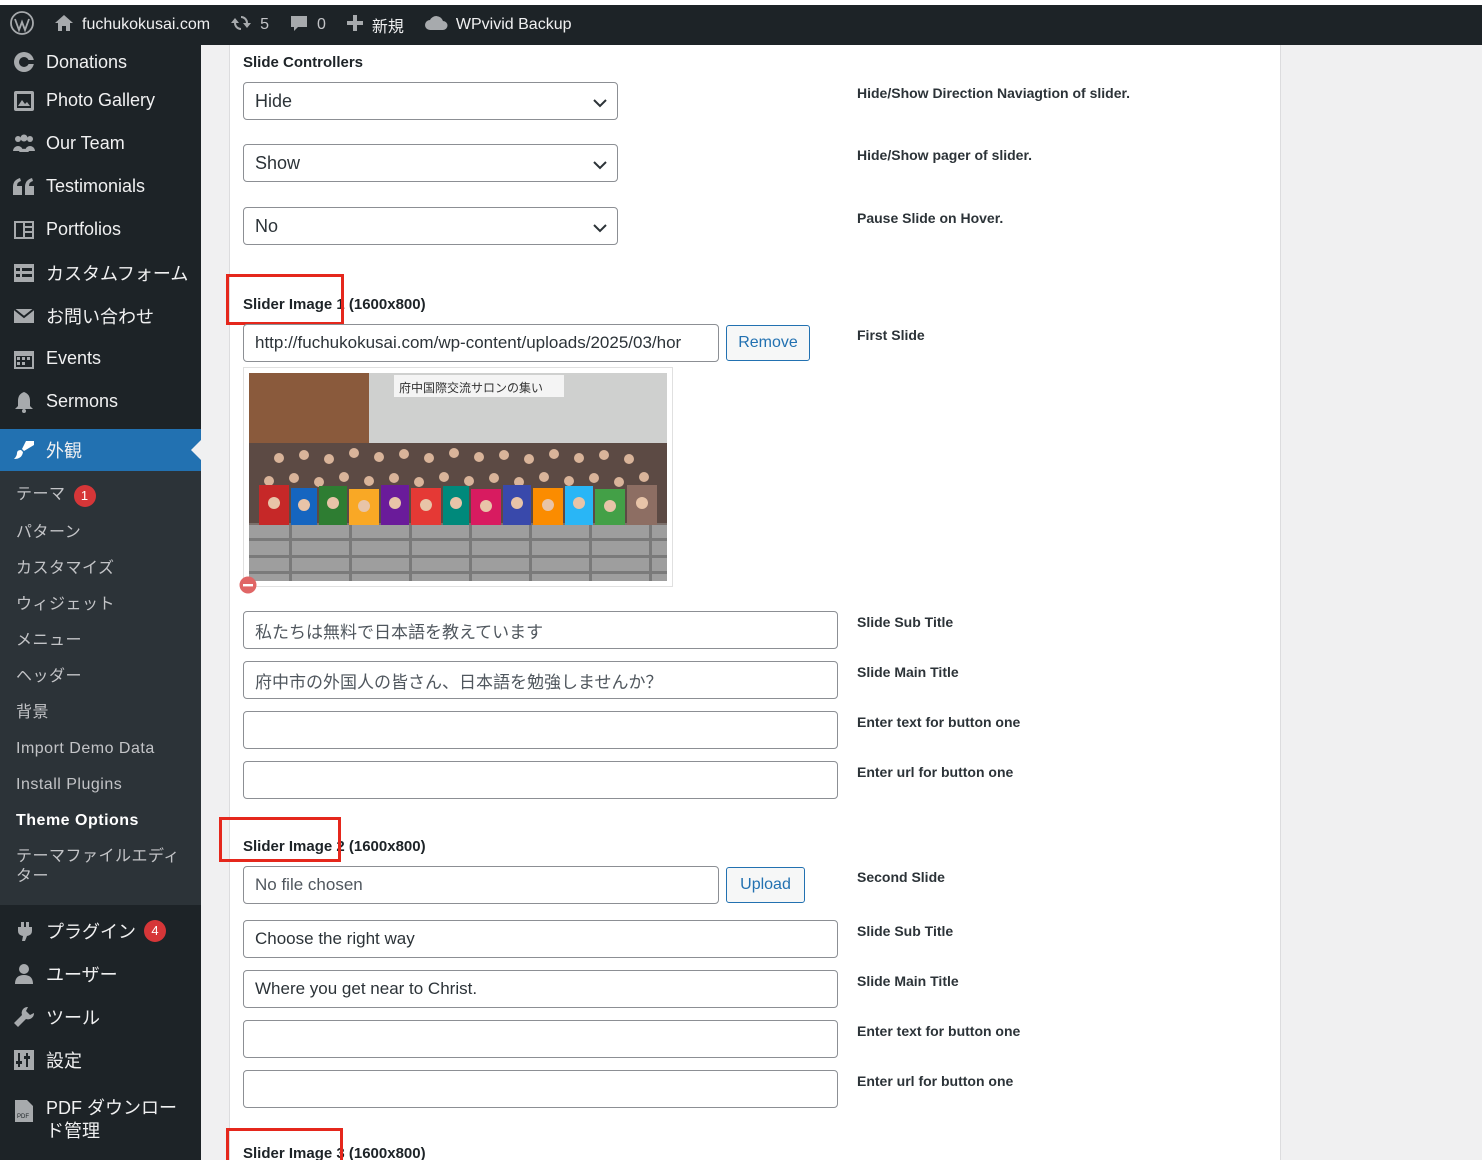 This screenshot has height=1165, width=1482. I want to click on comment-icon, so click(299, 25).